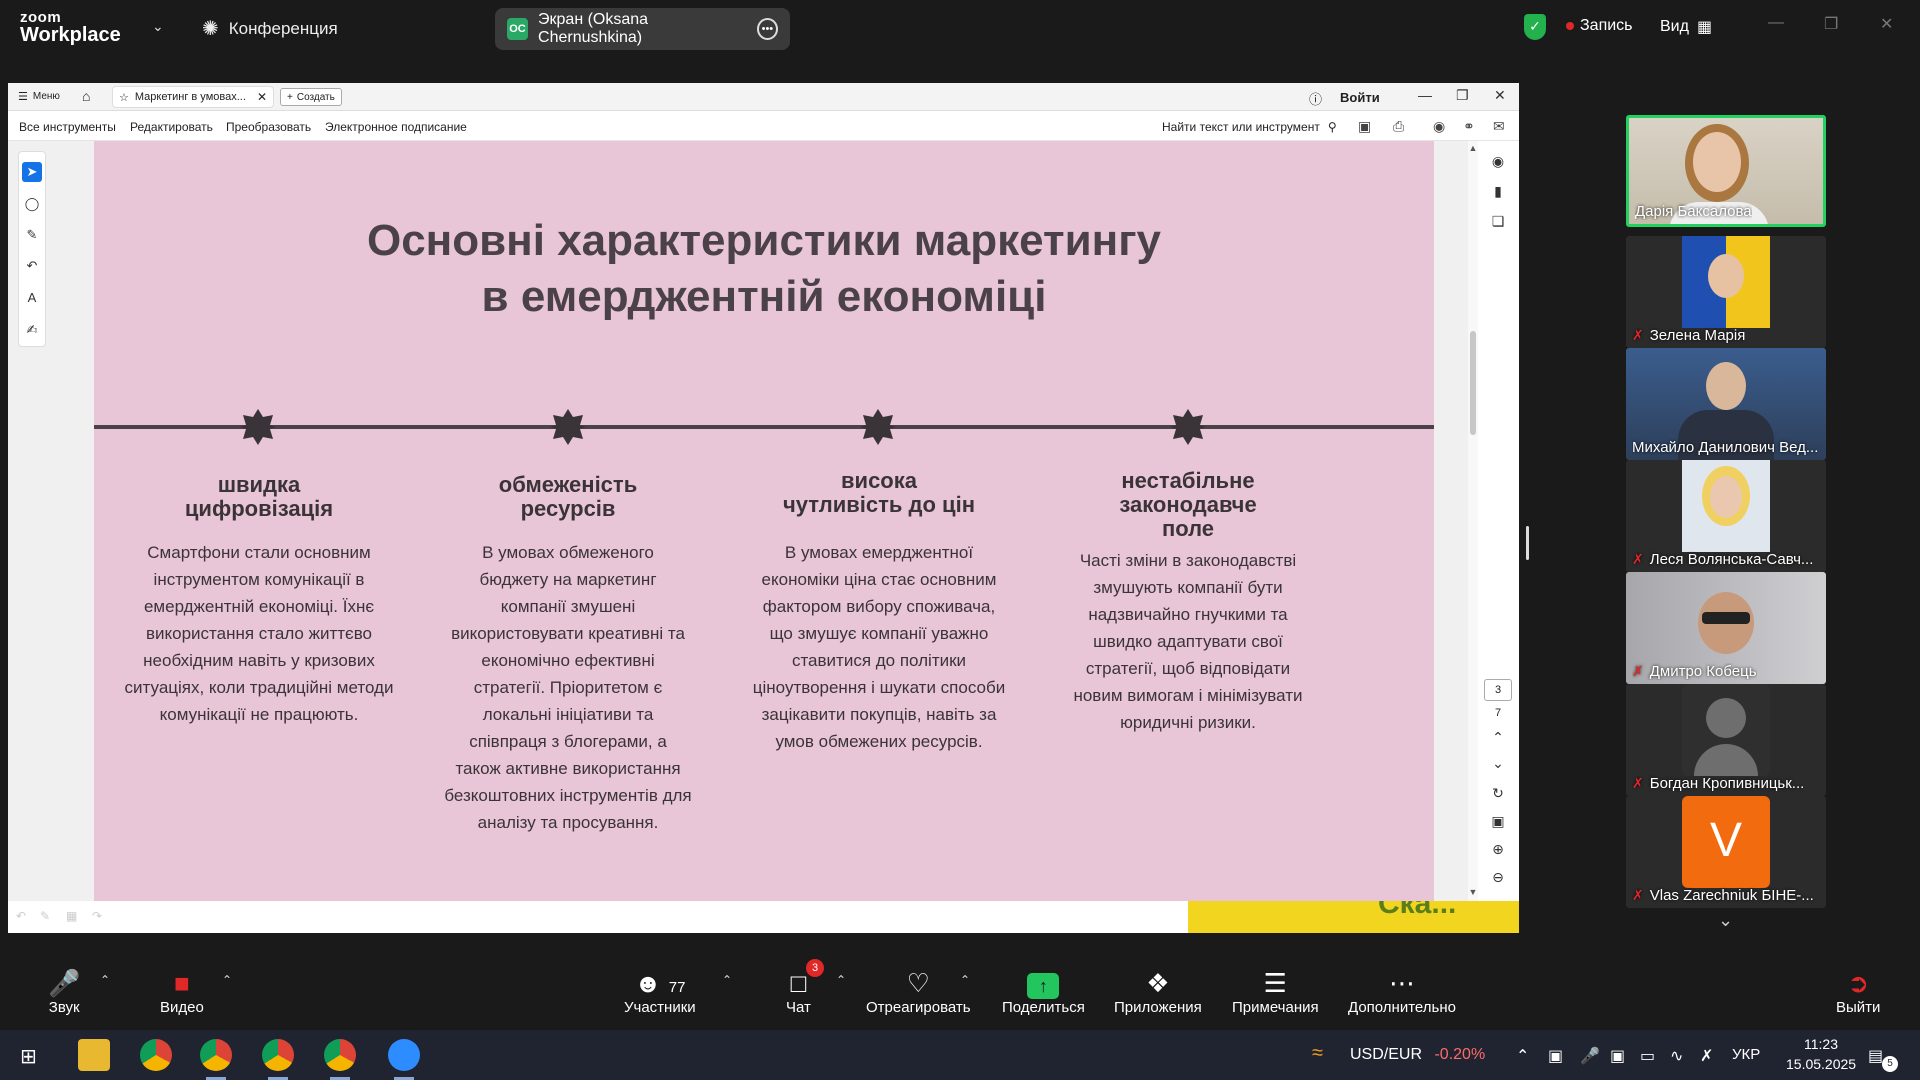 The width and height of the screenshot is (1920, 1080). I want to click on panel-resize-handle, so click(1527, 543).